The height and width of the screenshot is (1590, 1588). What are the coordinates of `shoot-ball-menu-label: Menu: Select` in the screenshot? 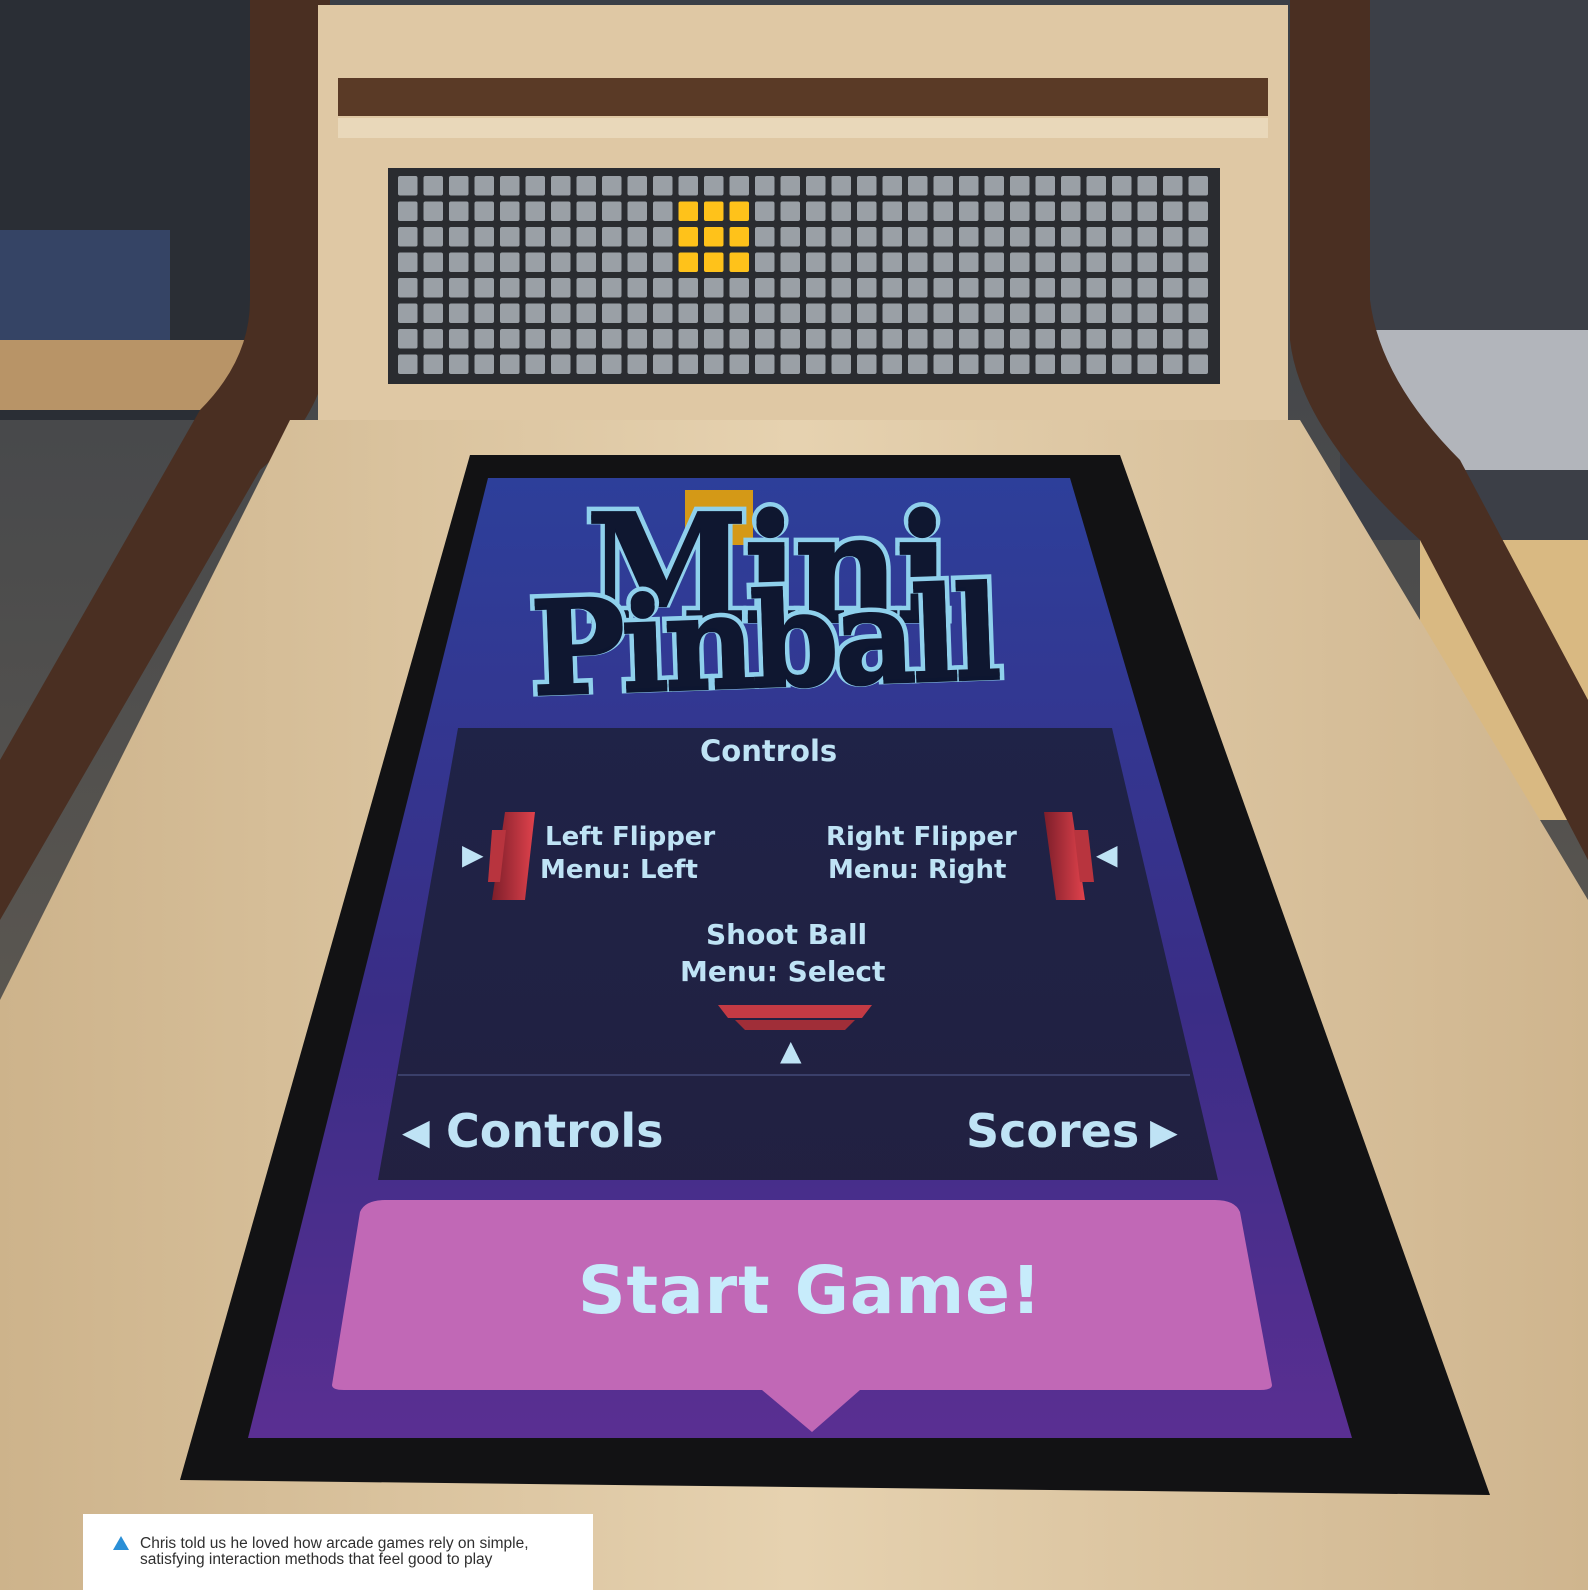 It's located at (783, 971).